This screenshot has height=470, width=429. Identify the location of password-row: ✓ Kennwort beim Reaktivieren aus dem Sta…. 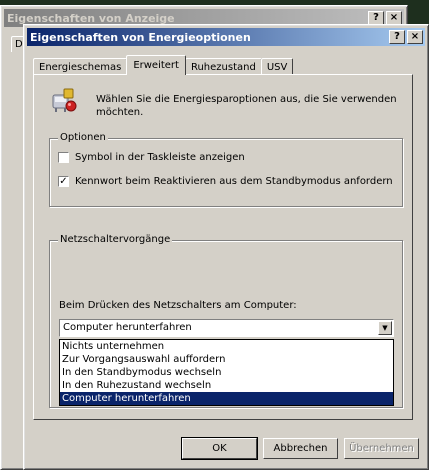
(225, 181).